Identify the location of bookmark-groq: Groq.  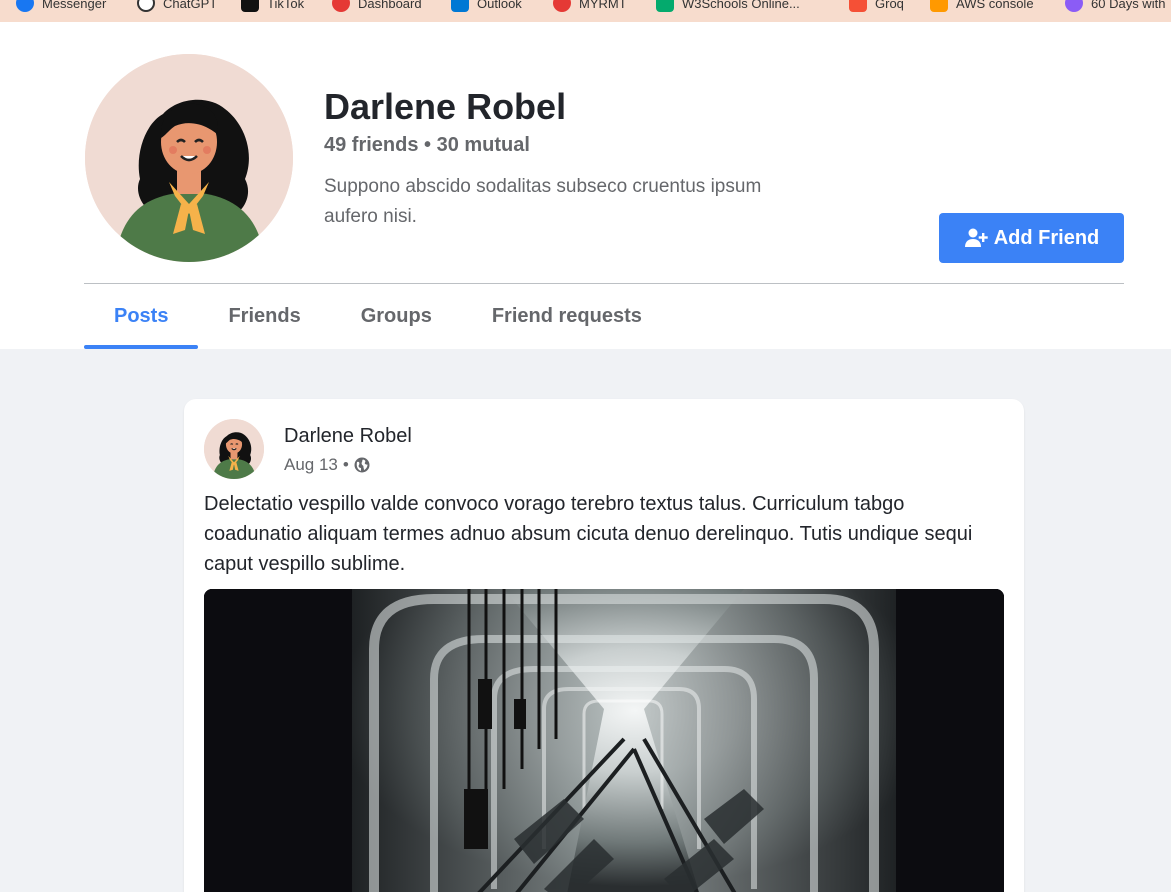
(876, 7).